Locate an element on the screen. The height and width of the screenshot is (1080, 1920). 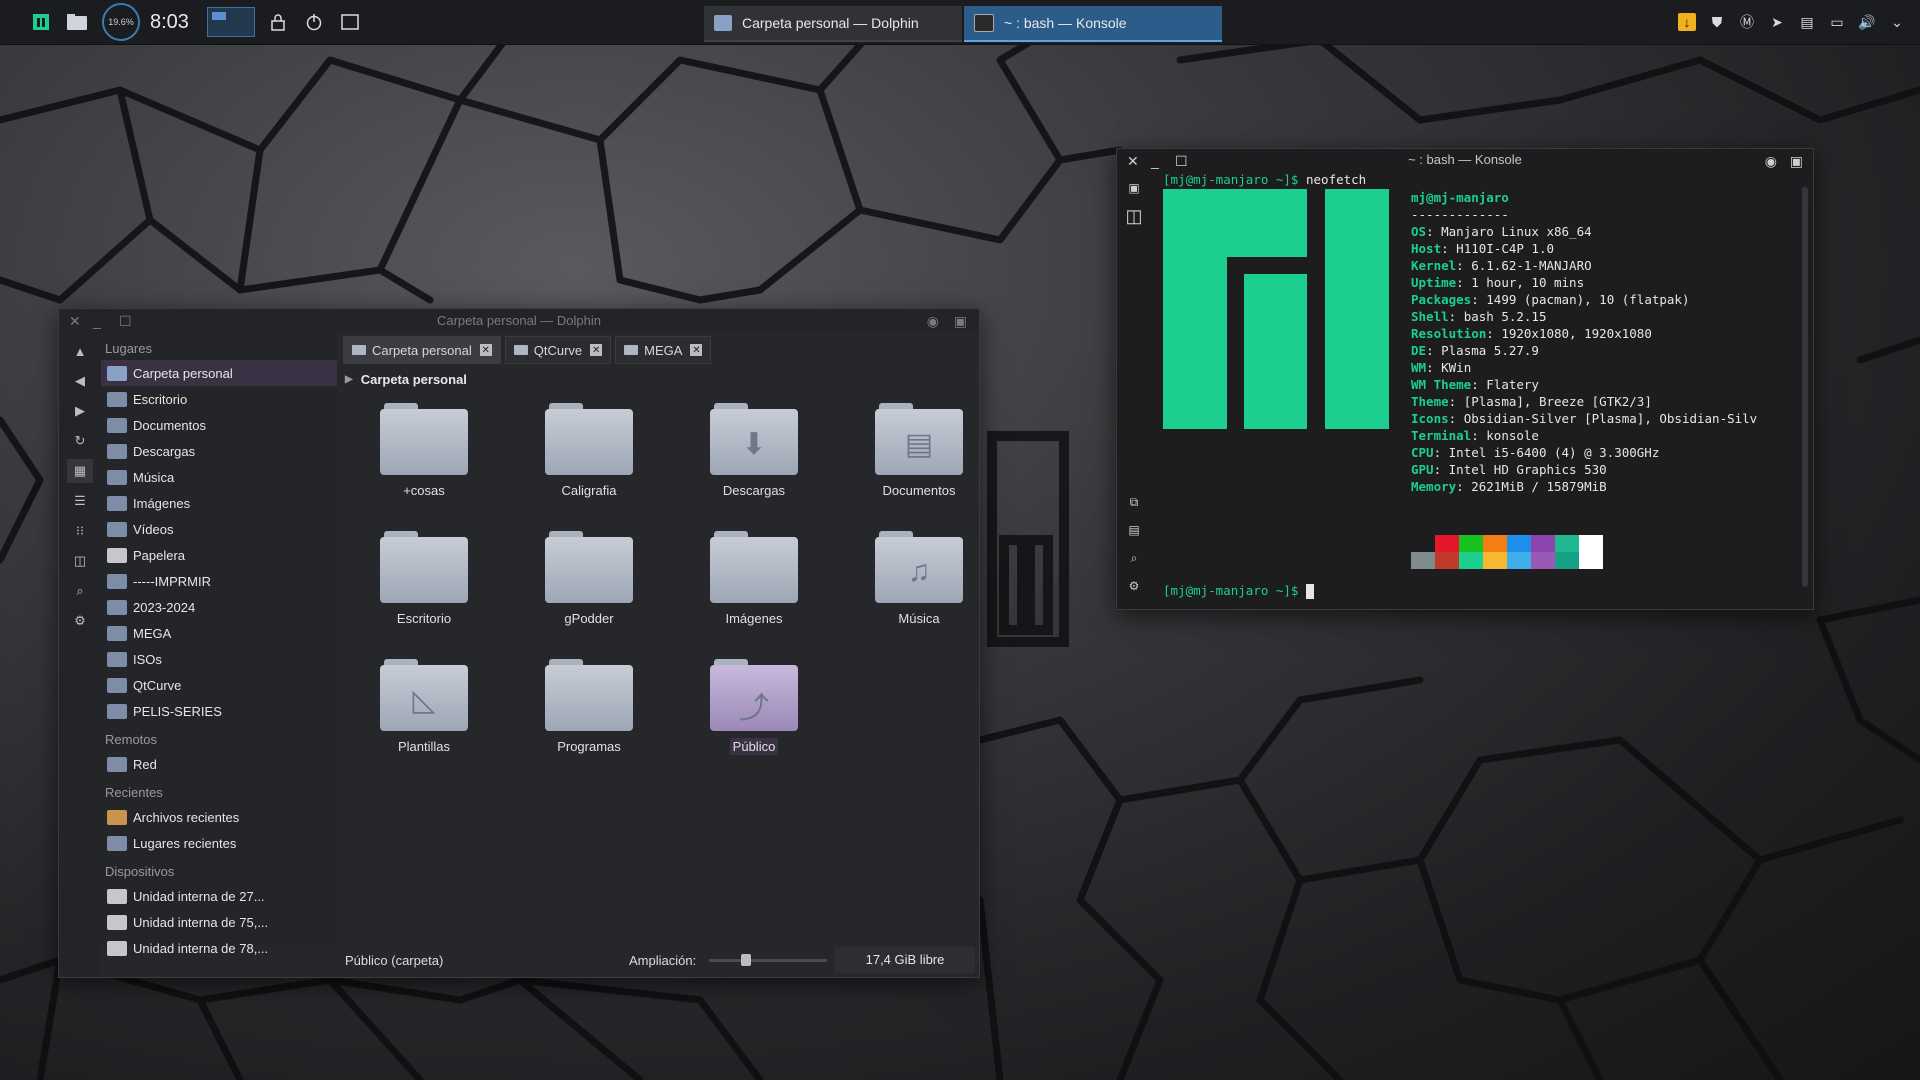
active-command-line: [mj@mj-manjaro ~]$ is located at coordinates (1238, 590).